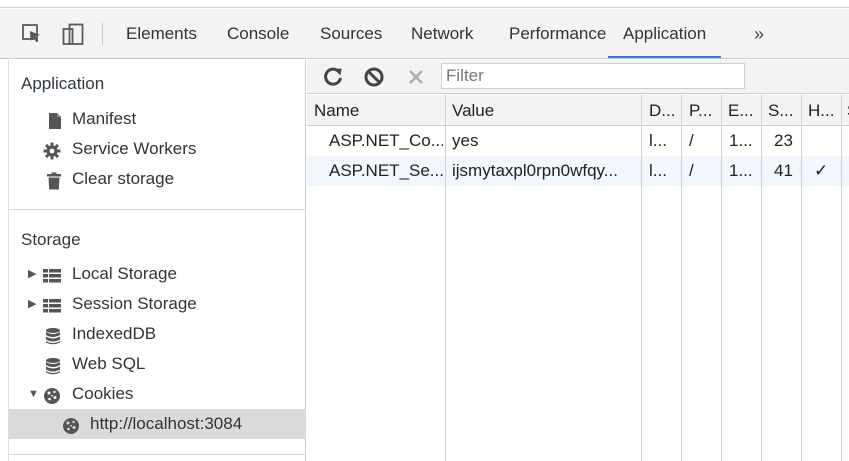 The image size is (849, 461). Describe the element at coordinates (157, 364) in the screenshot. I see `sidebar-item-web-sql: Web SQL` at that location.